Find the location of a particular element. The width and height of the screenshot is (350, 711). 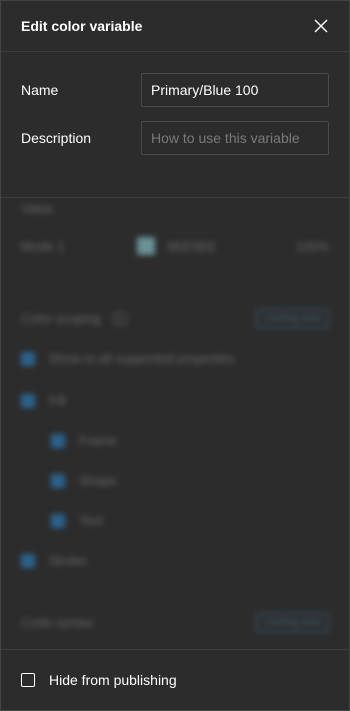

scope-item: Fill is located at coordinates (175, 400).